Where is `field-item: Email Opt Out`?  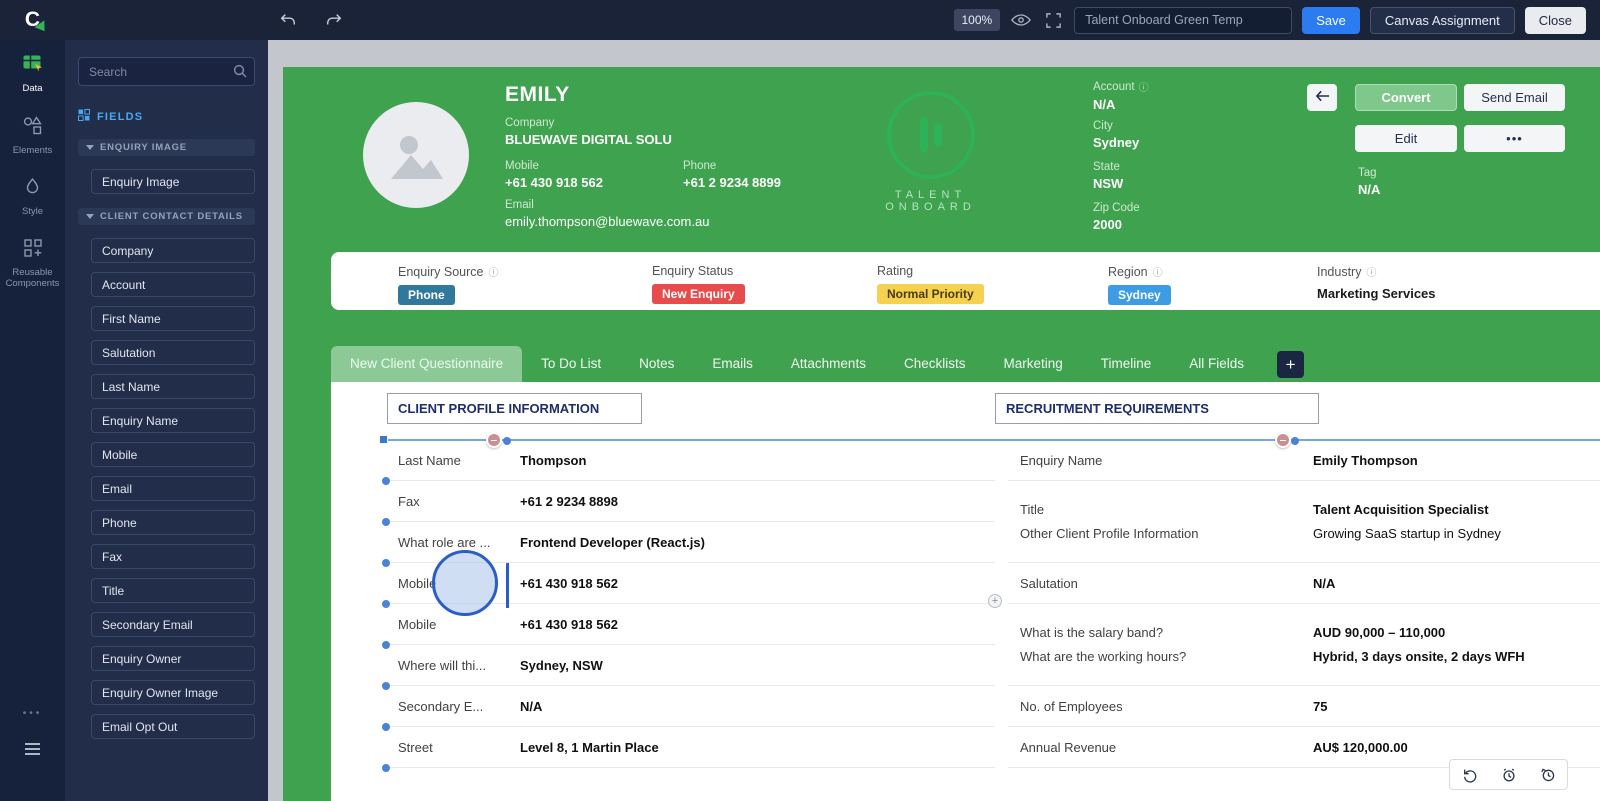
field-item: Email Opt Out is located at coordinates (173, 726).